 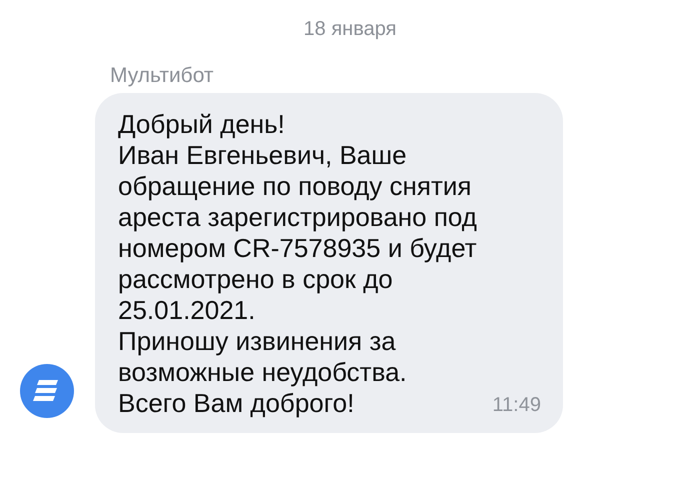 What do you see at coordinates (47, 391) in the screenshot?
I see `avatar-icon` at bounding box center [47, 391].